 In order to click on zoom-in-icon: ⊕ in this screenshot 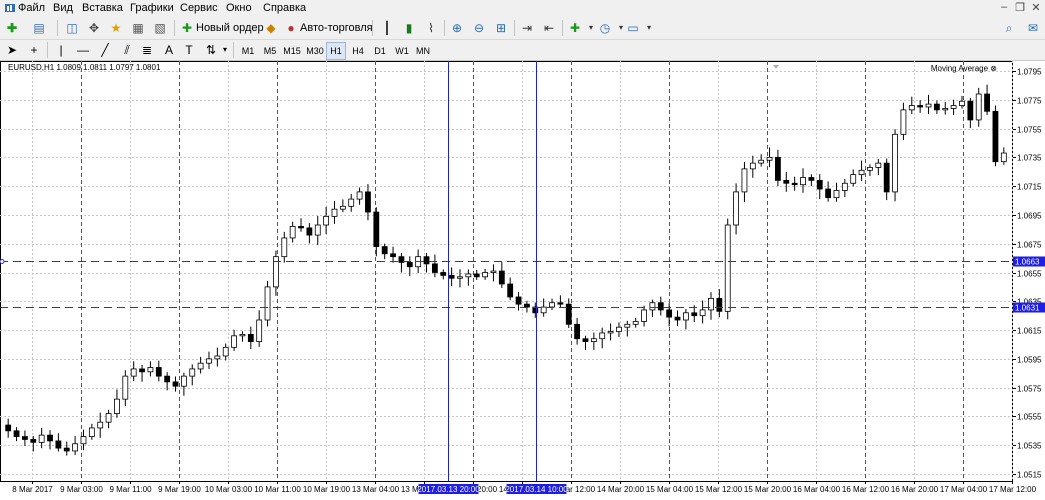, I will do `click(457, 28)`.